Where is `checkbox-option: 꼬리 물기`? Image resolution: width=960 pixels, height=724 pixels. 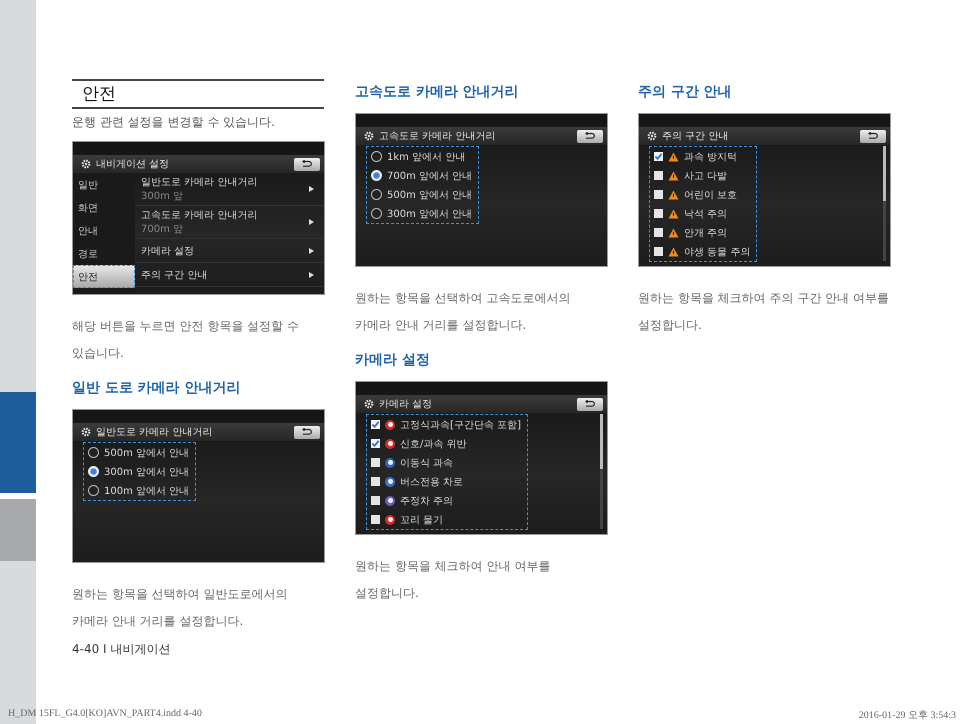
checkbox-option: 꼬리 물기 is located at coordinates (446, 519).